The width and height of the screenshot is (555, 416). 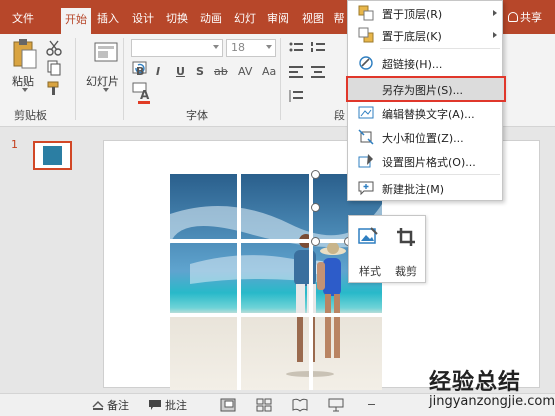 I want to click on person-icon, so click(x=513, y=17).